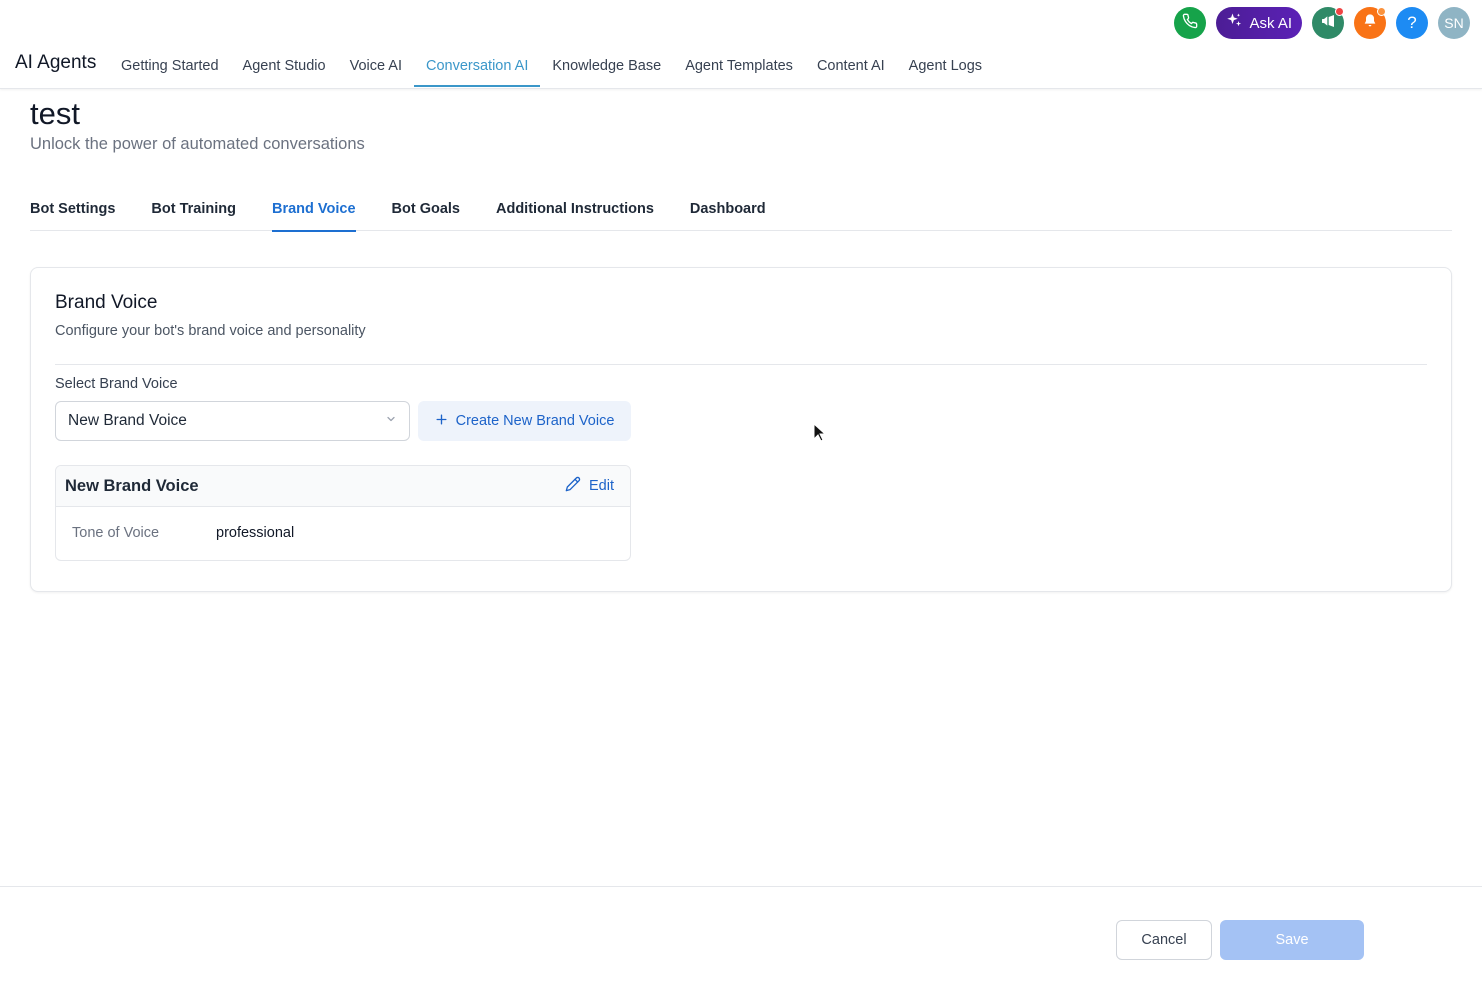 The width and height of the screenshot is (1482, 981). Describe the element at coordinates (945, 65) in the screenshot. I see `nav-agent-logs: Agent Logs` at that location.